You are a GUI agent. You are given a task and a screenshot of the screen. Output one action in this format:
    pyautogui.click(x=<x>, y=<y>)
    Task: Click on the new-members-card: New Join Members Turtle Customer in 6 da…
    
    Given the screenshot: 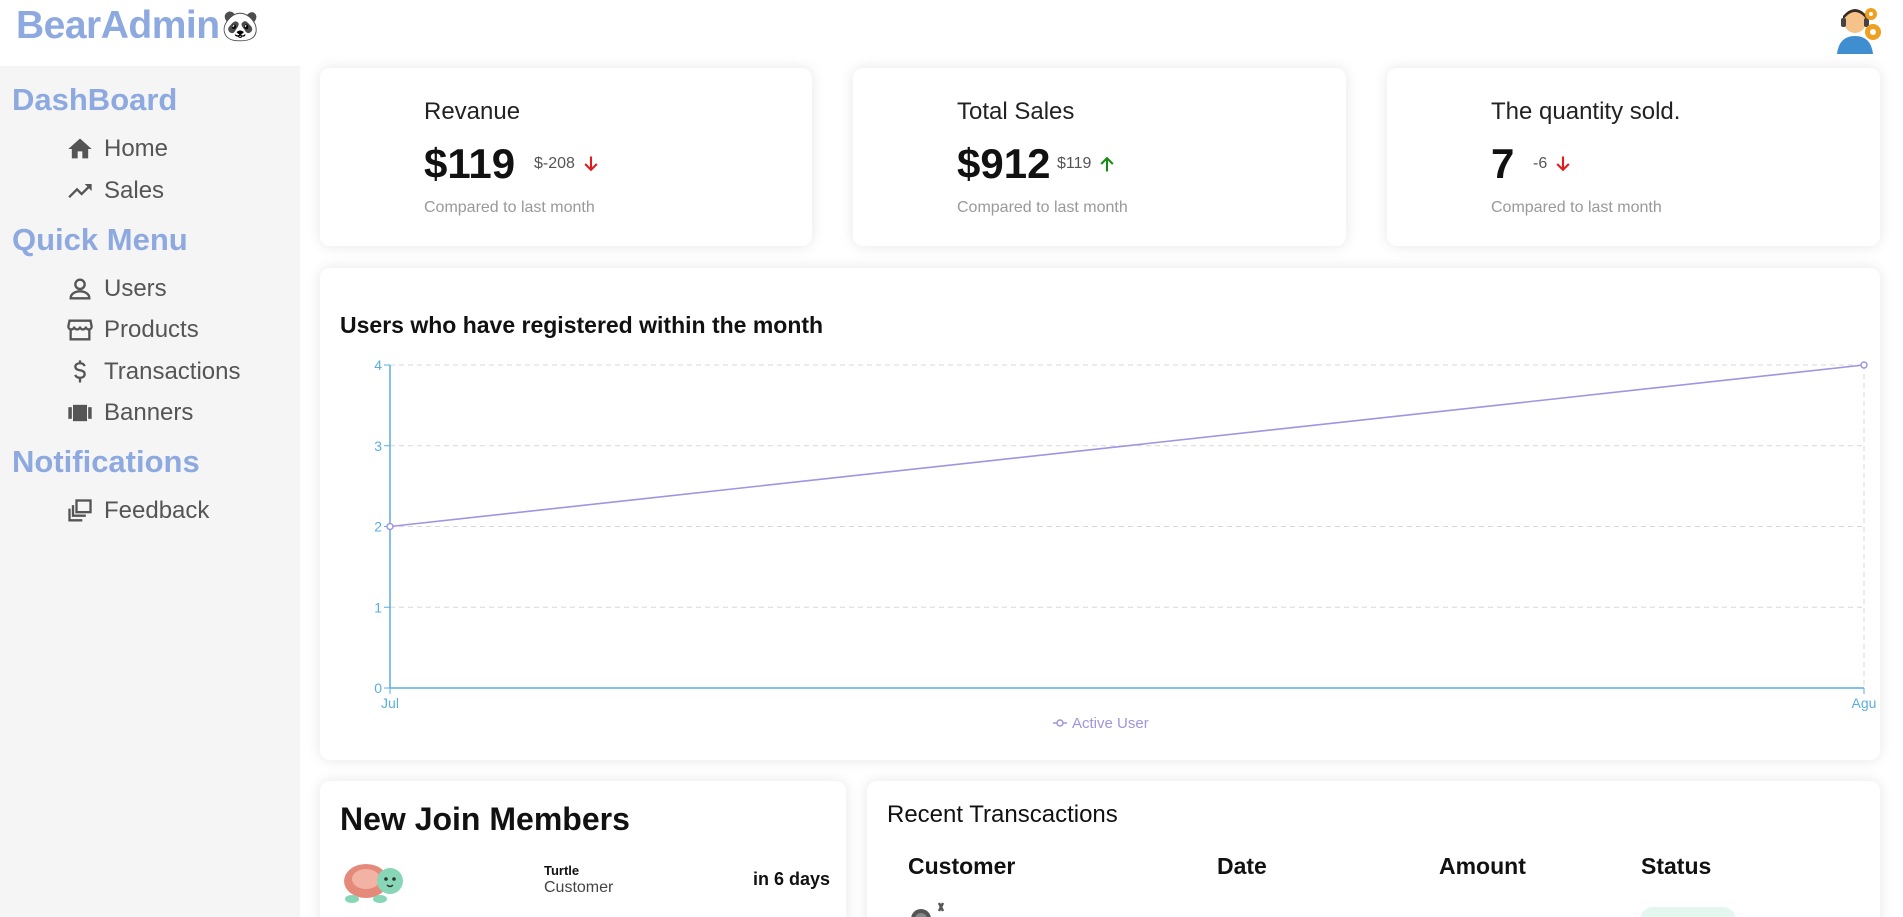 What is the action you would take?
    pyautogui.click(x=583, y=849)
    